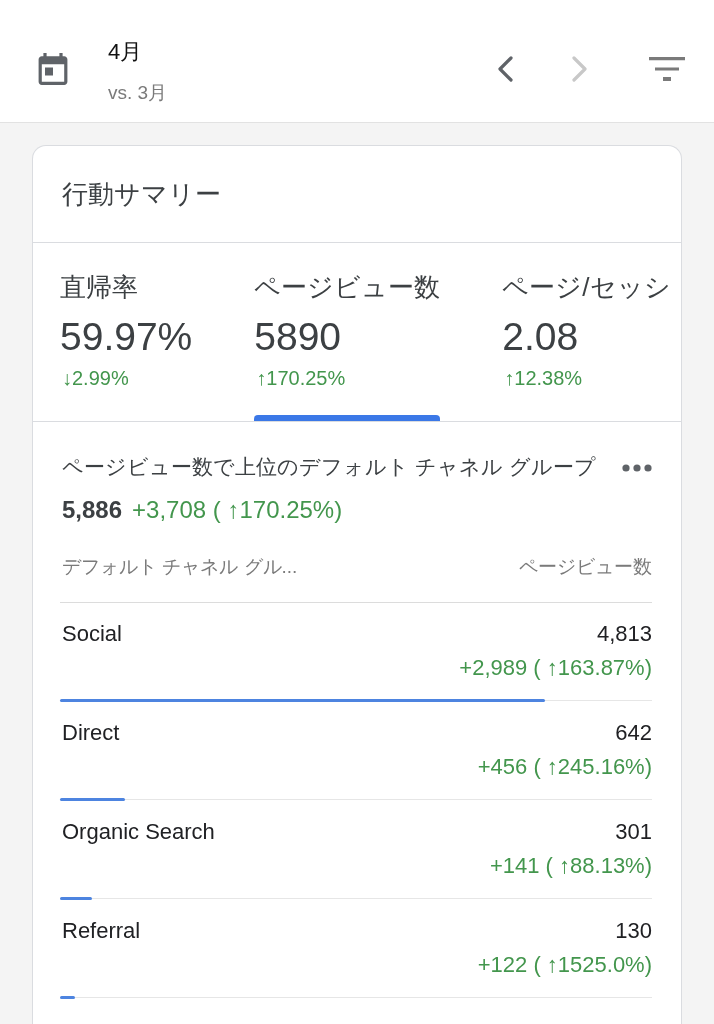 The width and height of the screenshot is (714, 1024). Describe the element at coordinates (570, 866) in the screenshot. I see `channel-change: +141 ( ↑88.13%)` at that location.